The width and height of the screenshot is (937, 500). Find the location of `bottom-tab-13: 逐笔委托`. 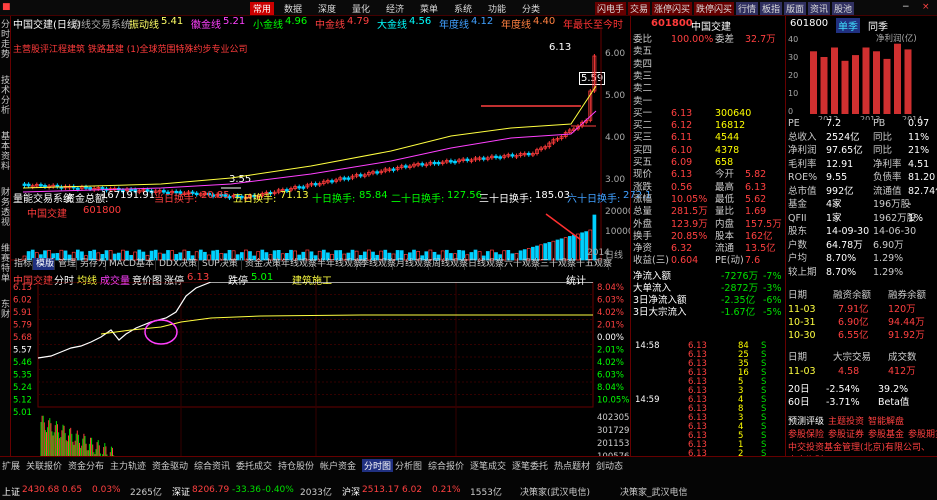

bottom-tab-13: 逐笔委托 is located at coordinates (530, 465).